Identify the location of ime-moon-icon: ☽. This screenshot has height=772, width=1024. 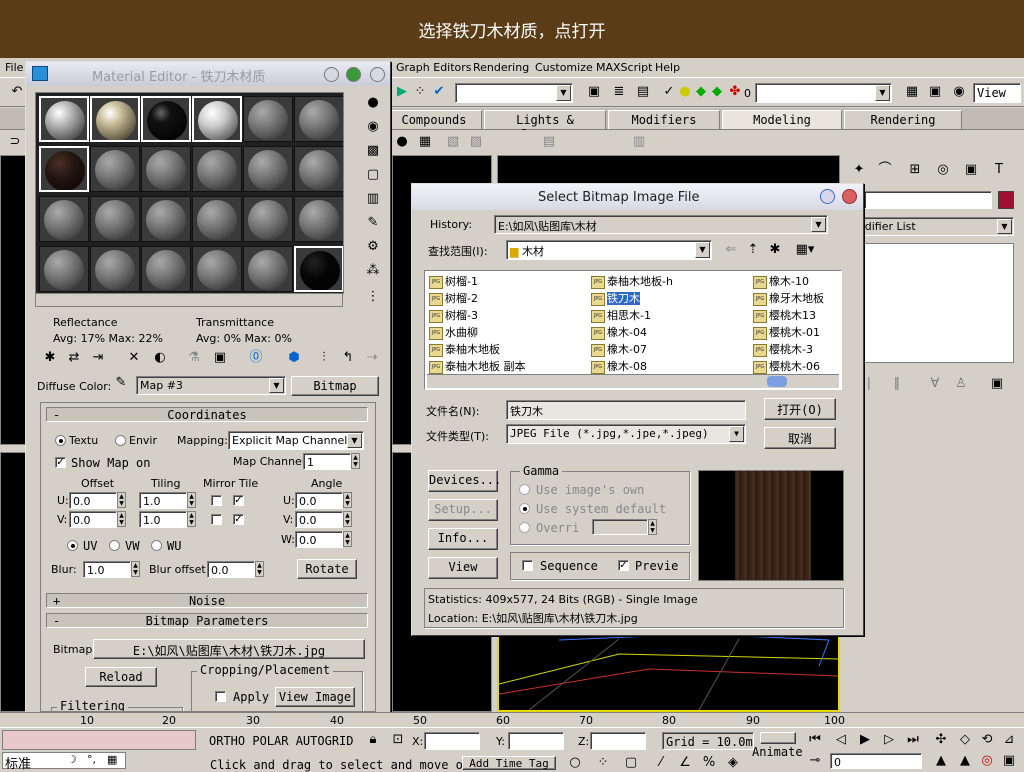
(72, 759).